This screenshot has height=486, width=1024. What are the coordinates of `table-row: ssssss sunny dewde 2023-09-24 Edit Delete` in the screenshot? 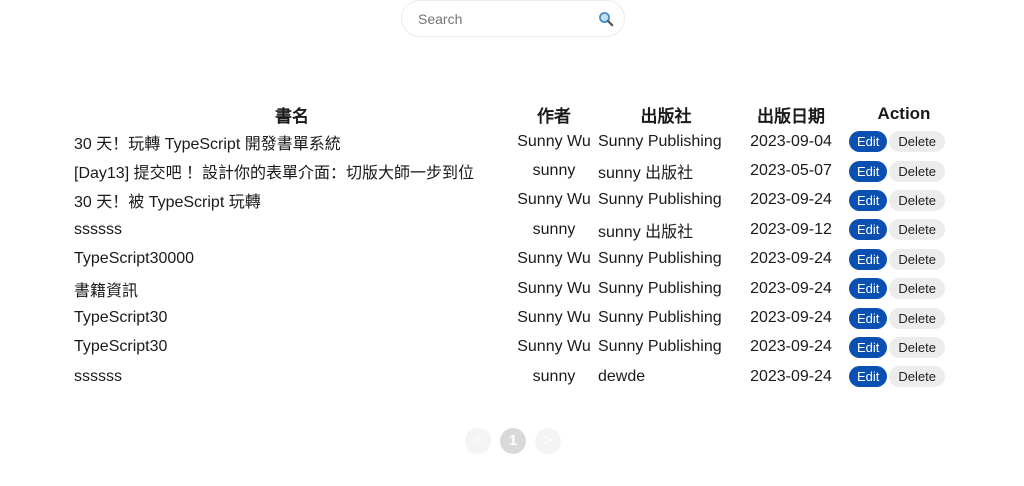 It's located at (517, 376).